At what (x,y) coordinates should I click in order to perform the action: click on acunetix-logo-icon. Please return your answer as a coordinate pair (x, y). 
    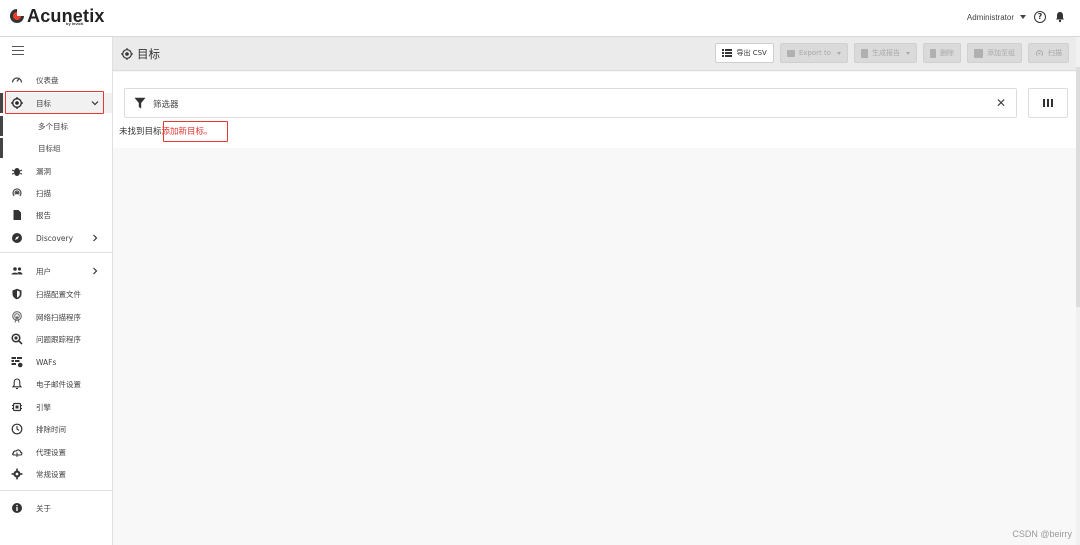
    Looking at the image, I should click on (17, 15).